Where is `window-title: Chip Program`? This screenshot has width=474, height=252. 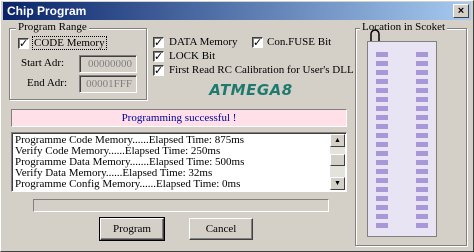 window-title: Chip Program is located at coordinates (47, 11).